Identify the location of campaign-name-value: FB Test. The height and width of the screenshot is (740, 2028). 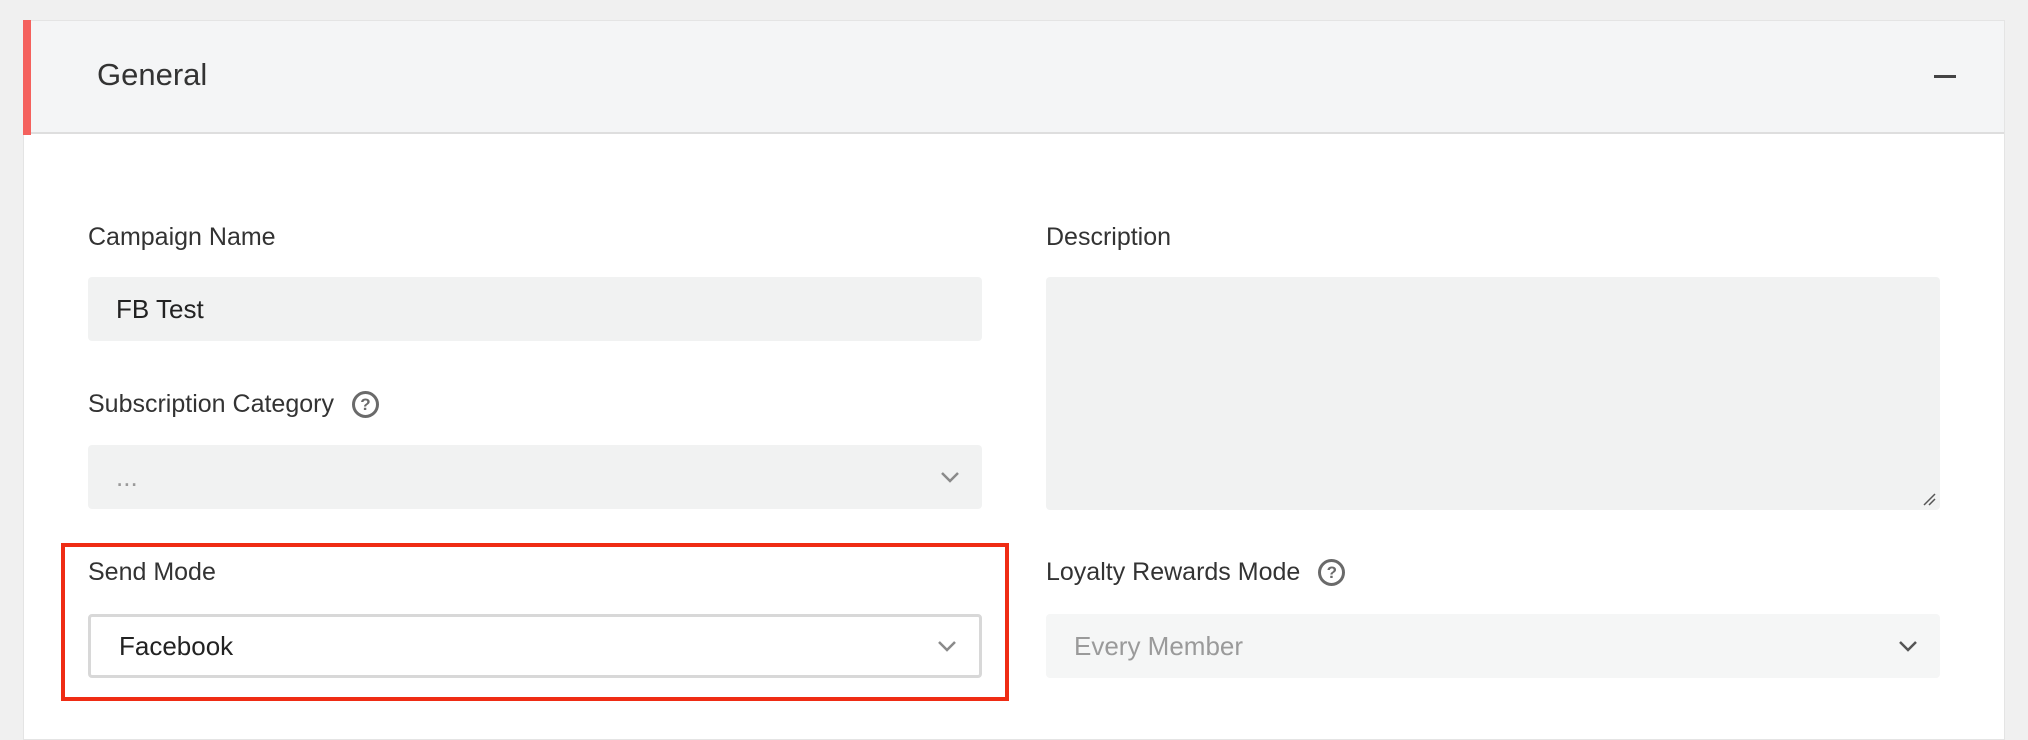
(160, 308).